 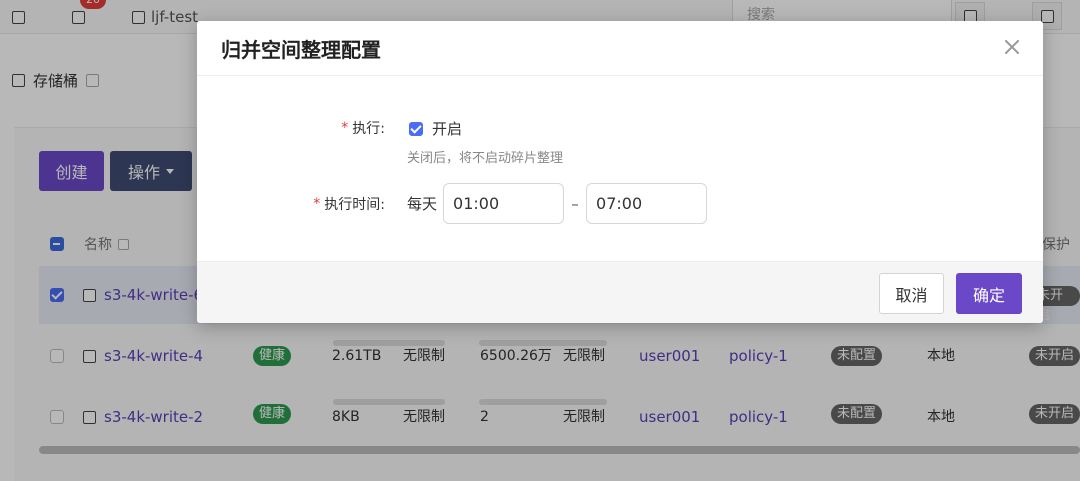 What do you see at coordinates (647, 203) in the screenshot?
I see `end-time-input: 07:00` at bounding box center [647, 203].